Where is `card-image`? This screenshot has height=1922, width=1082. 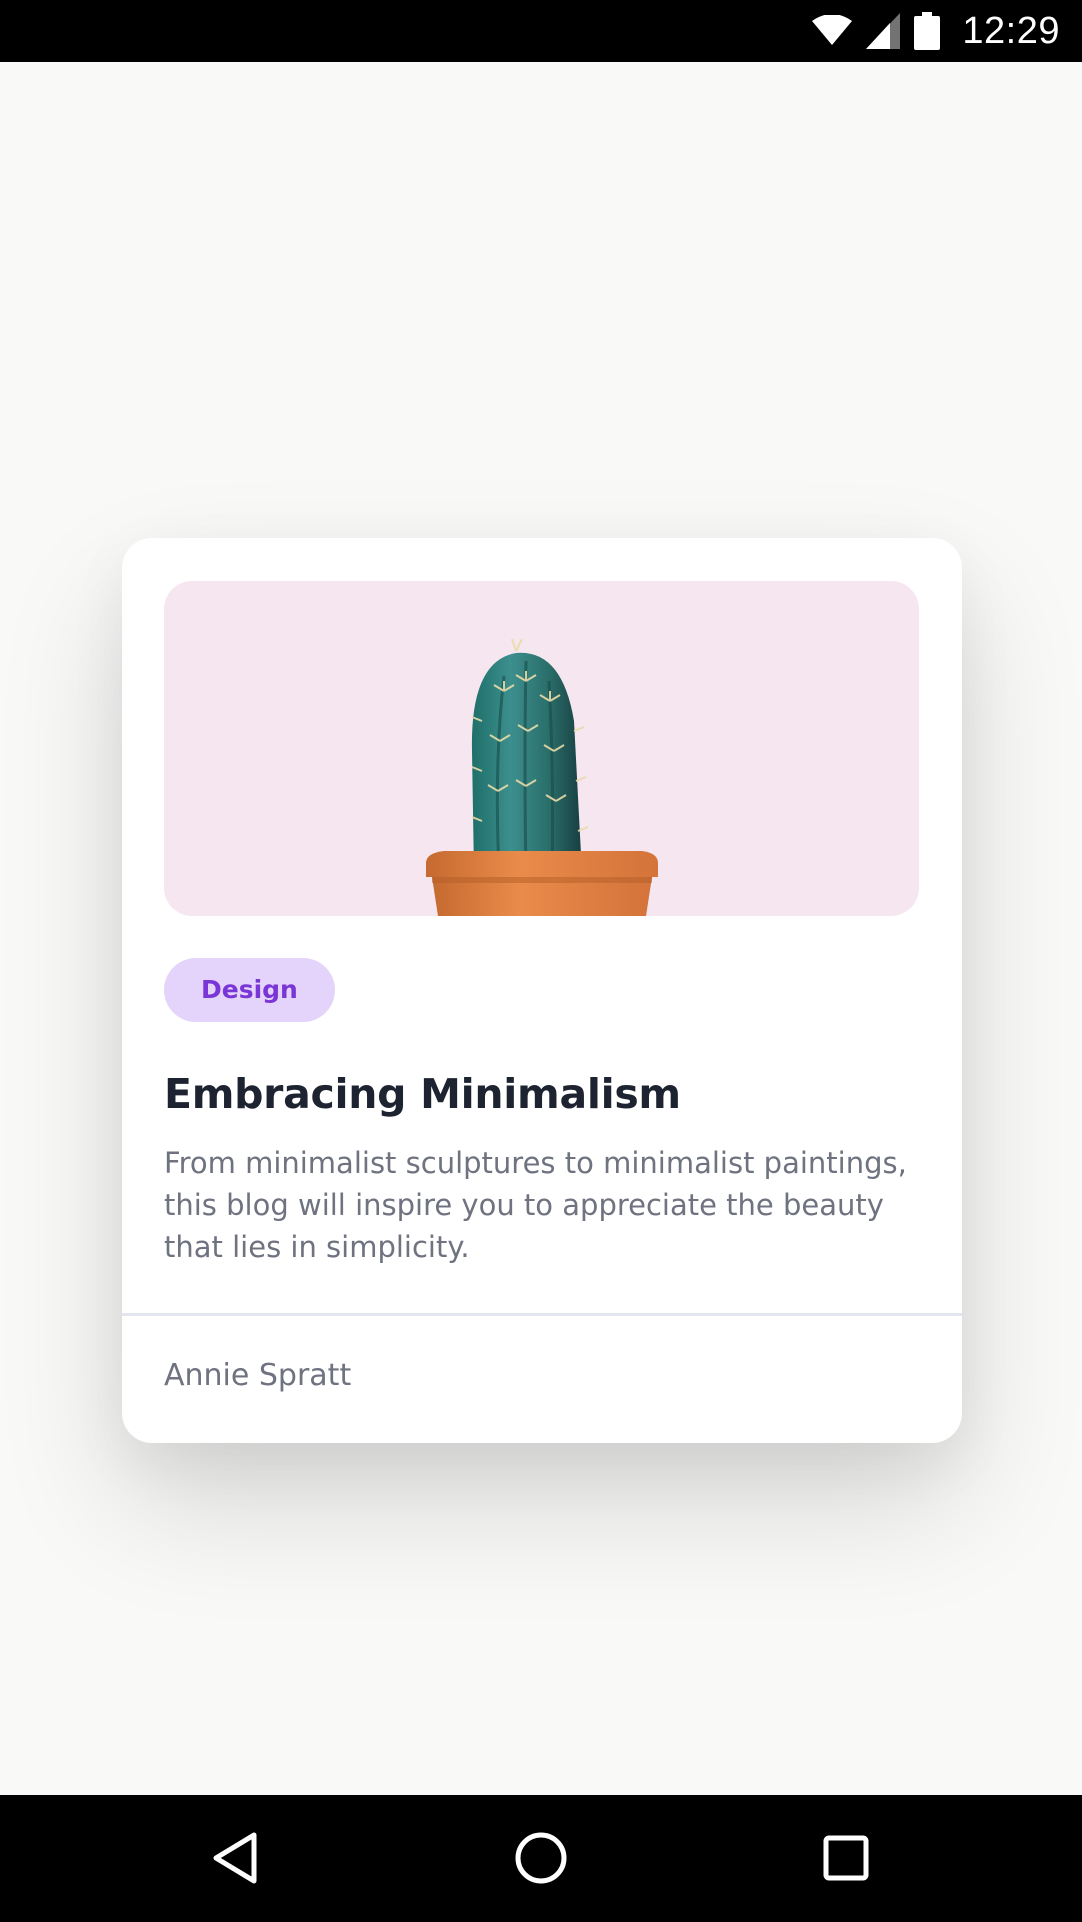 card-image is located at coordinates (541, 748).